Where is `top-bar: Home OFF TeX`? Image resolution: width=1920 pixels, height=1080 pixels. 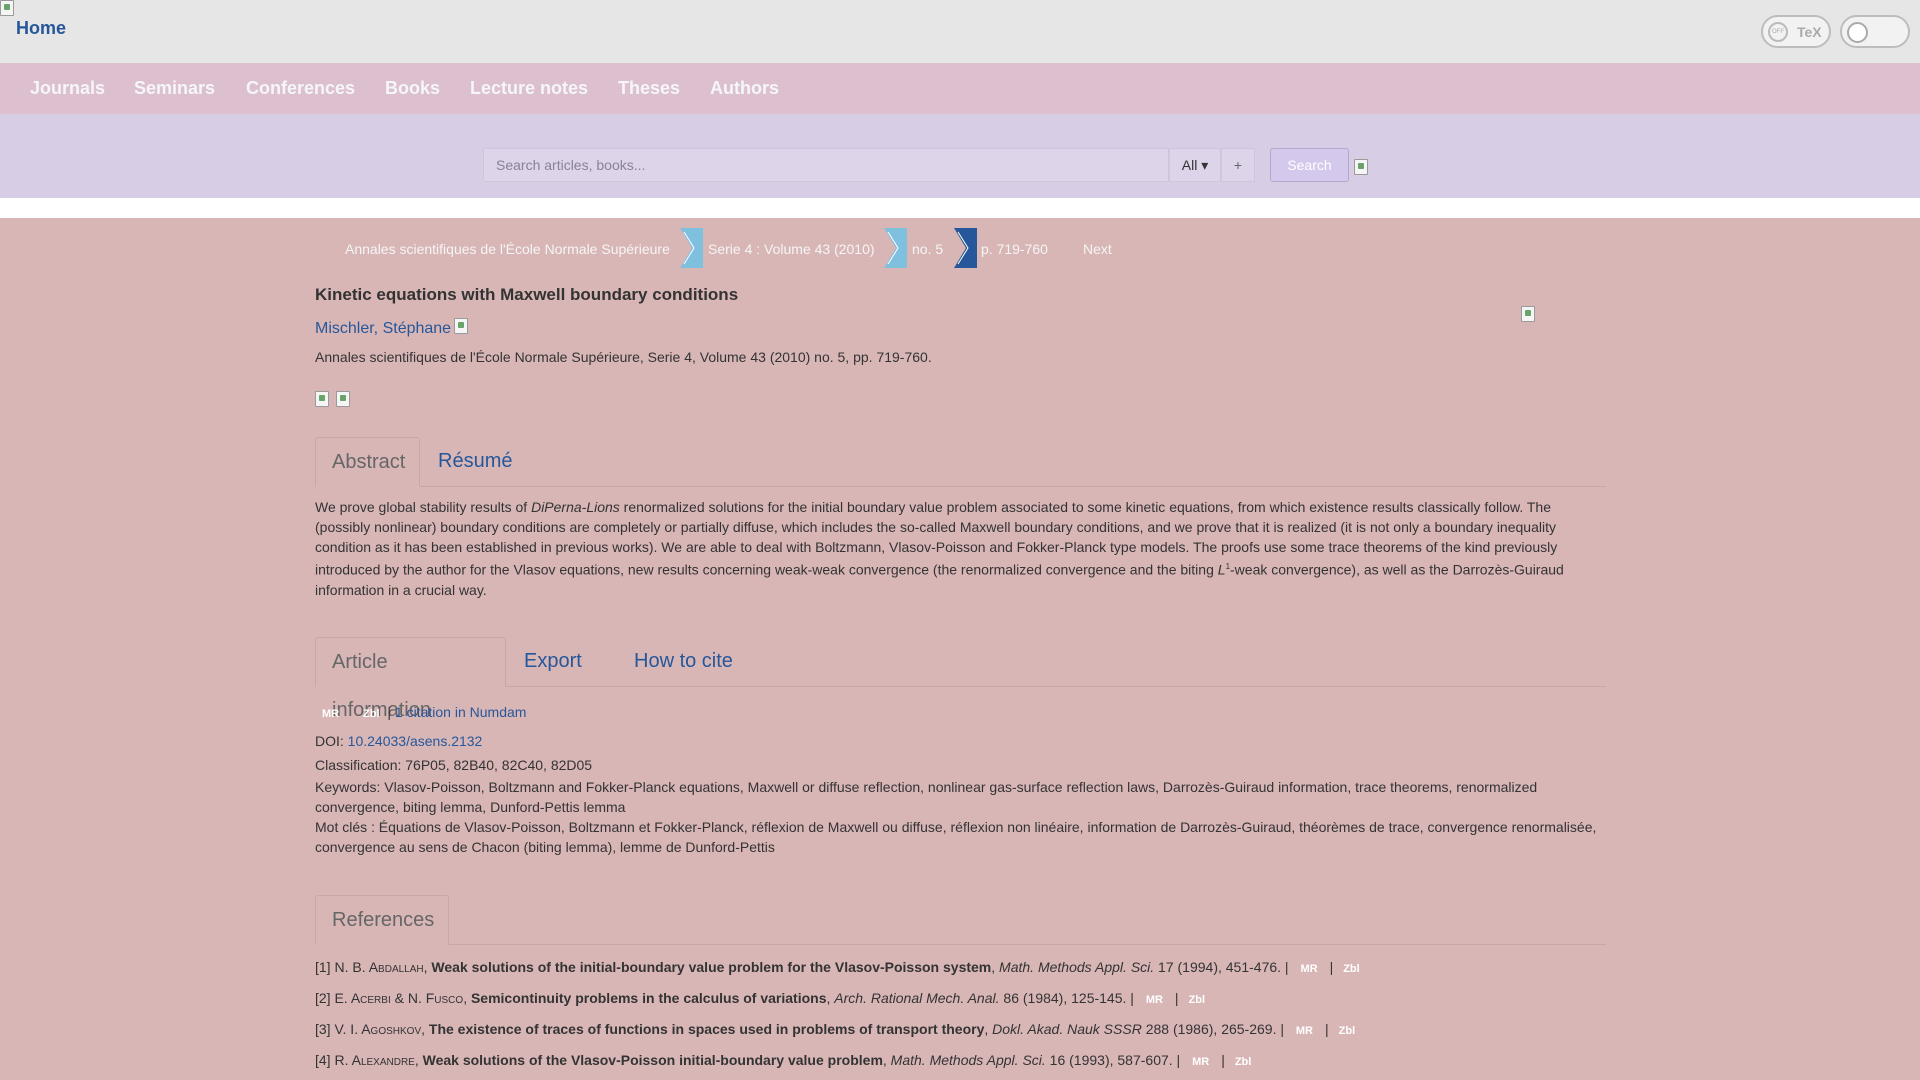
top-bar: Home OFF TeX is located at coordinates (960, 31).